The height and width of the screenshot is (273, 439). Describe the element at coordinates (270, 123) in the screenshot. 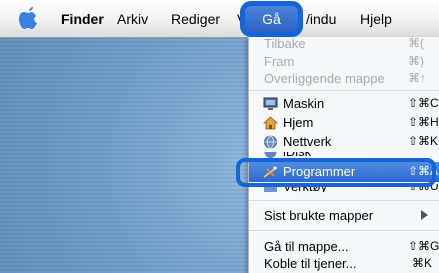

I see `home-icon` at that location.